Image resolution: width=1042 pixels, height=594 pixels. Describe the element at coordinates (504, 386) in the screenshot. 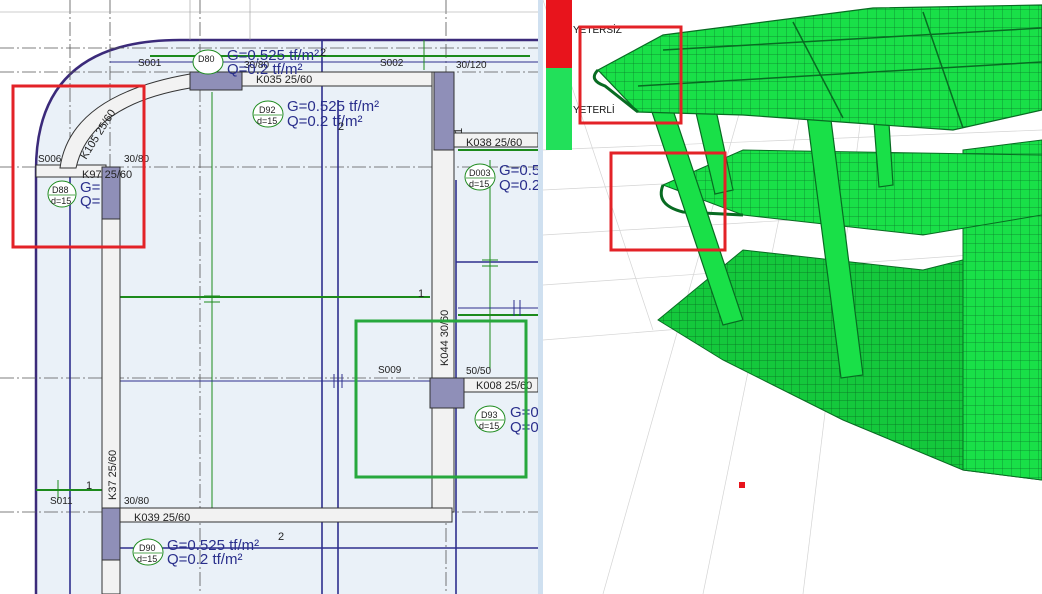

I see `beam-label-k008: K008 25/60` at that location.